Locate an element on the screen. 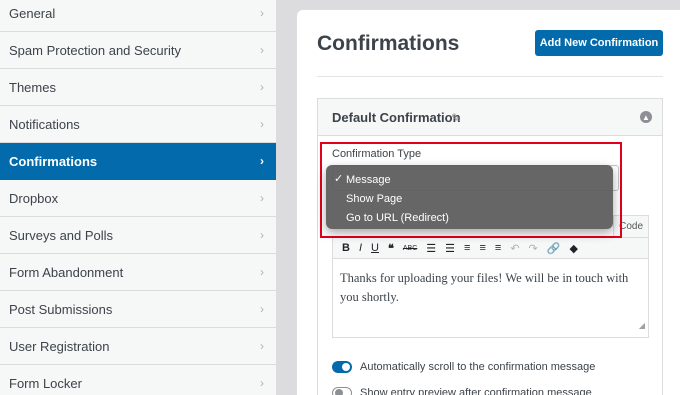 The width and height of the screenshot is (680, 395). sidebar-item-label: Surveys and Polls is located at coordinates (61, 235).